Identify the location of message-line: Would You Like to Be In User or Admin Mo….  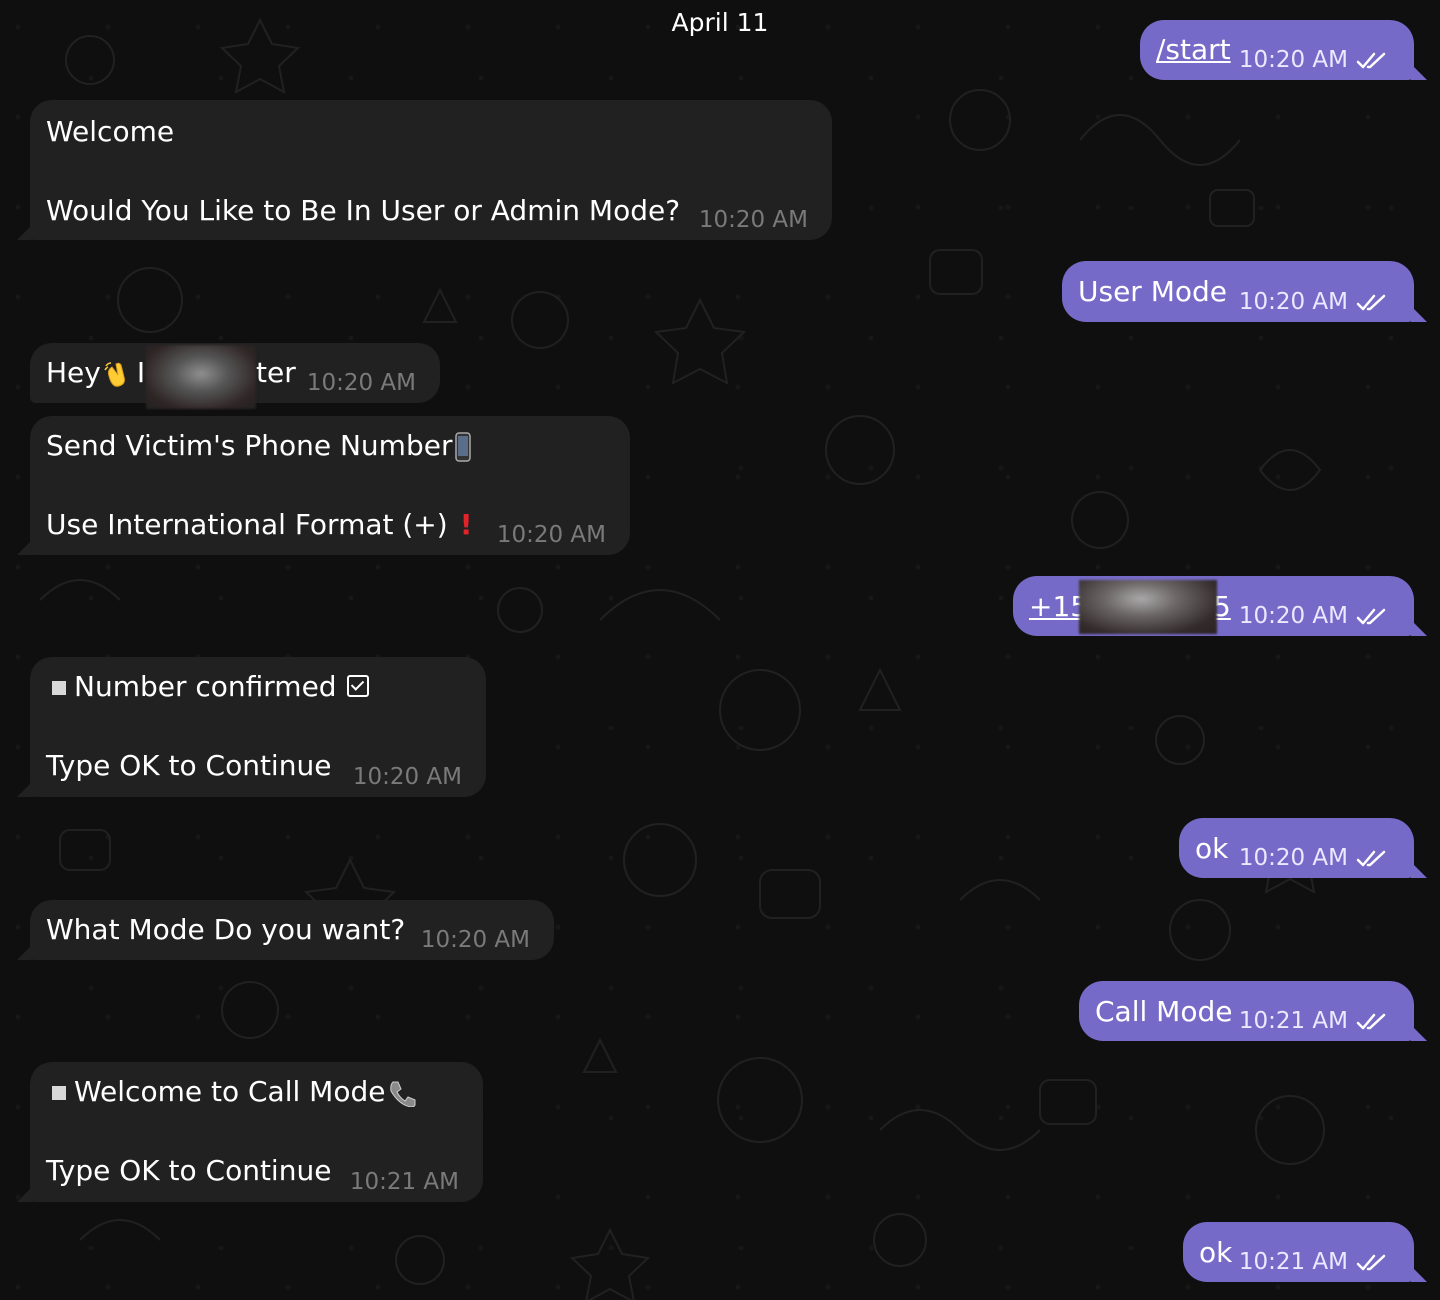
(363, 210).